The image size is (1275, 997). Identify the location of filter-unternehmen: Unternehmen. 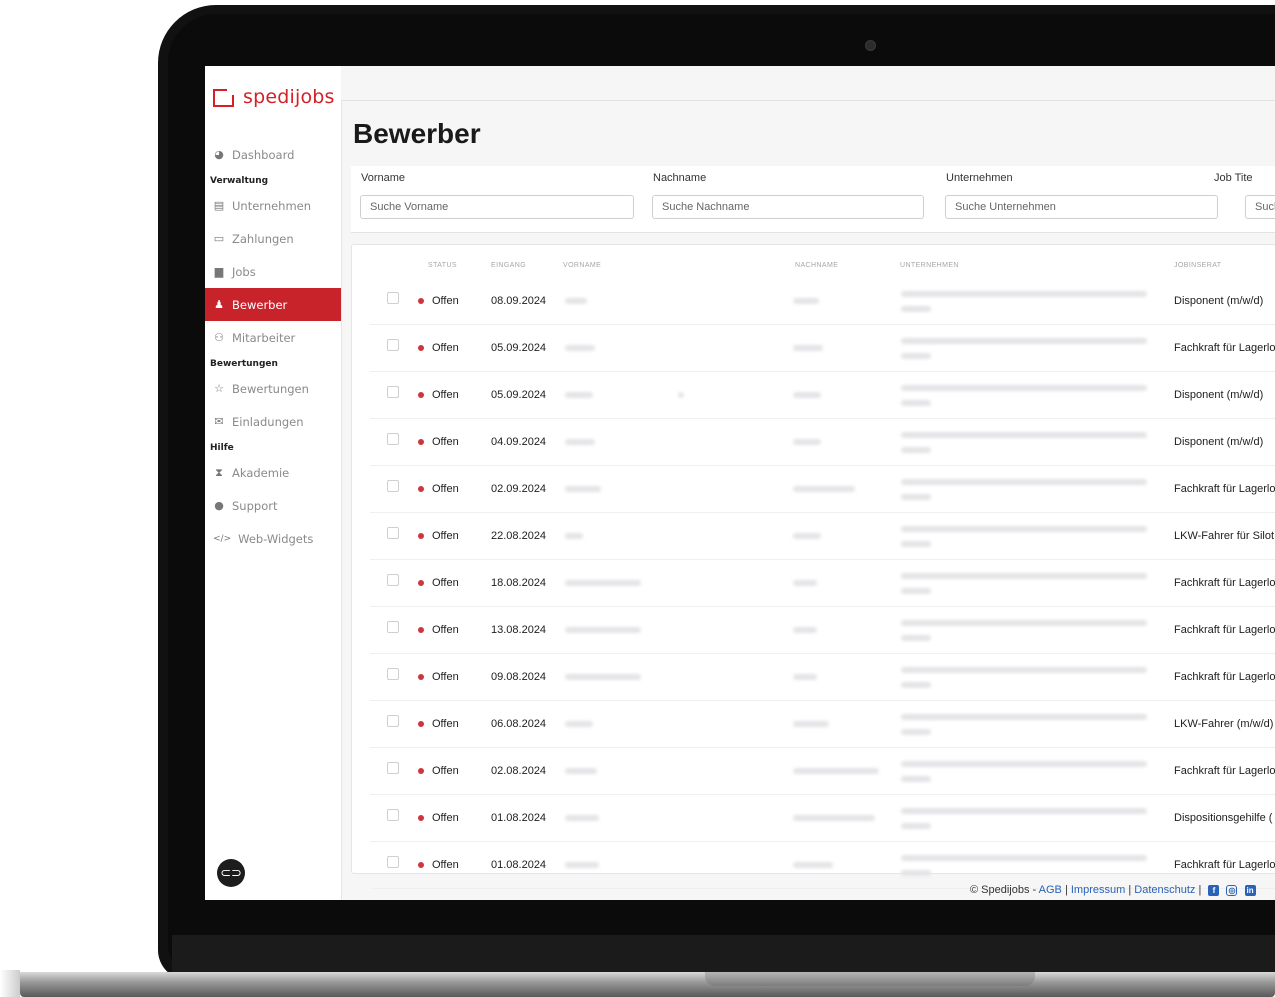
(1081, 195).